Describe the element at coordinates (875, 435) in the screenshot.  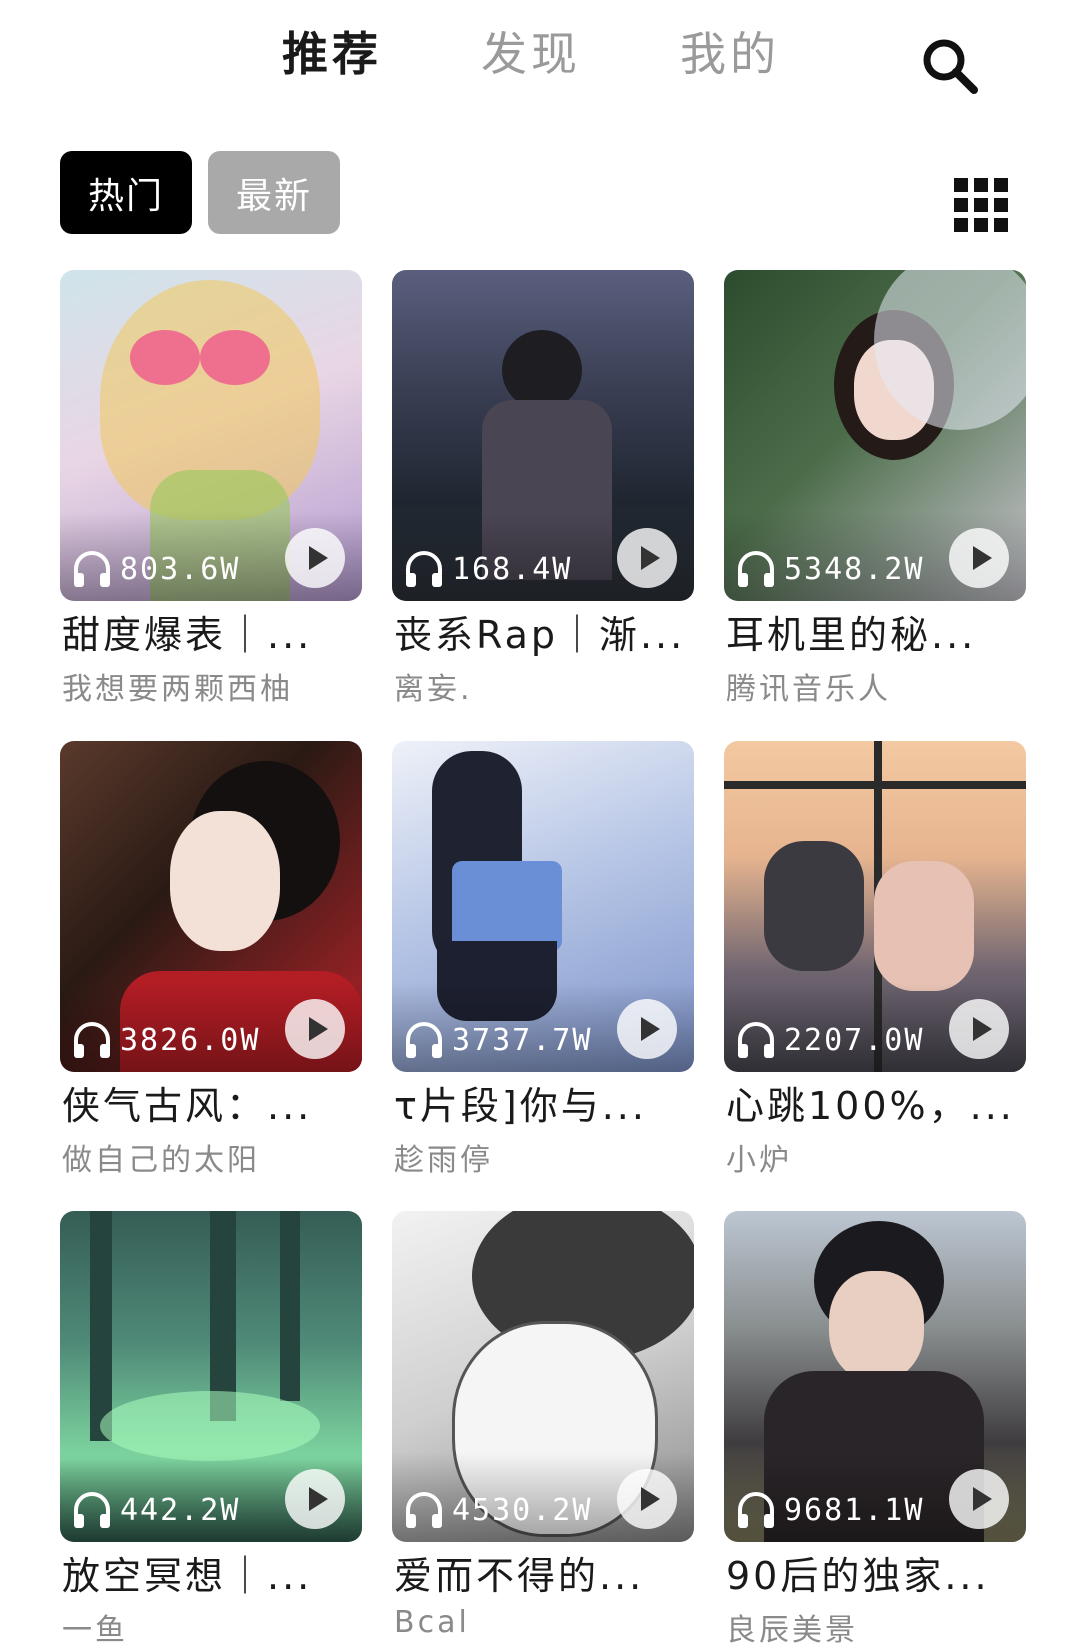
I see `playlist-cover: 5348.2W` at that location.